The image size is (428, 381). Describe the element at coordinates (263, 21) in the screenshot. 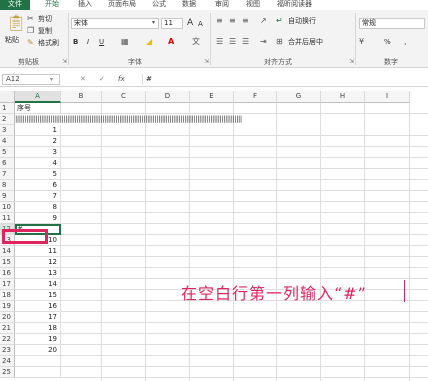

I see `orientation-icon: ↗` at that location.